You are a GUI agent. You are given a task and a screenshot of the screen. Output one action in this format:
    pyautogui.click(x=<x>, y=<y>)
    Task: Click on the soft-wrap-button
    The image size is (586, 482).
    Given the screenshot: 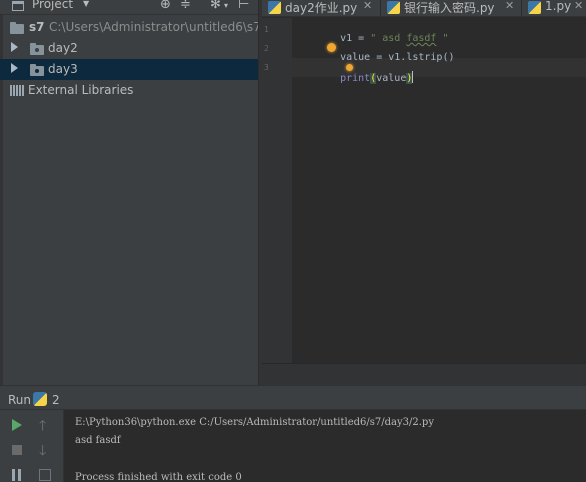 What is the action you would take?
    pyautogui.click(x=45, y=474)
    